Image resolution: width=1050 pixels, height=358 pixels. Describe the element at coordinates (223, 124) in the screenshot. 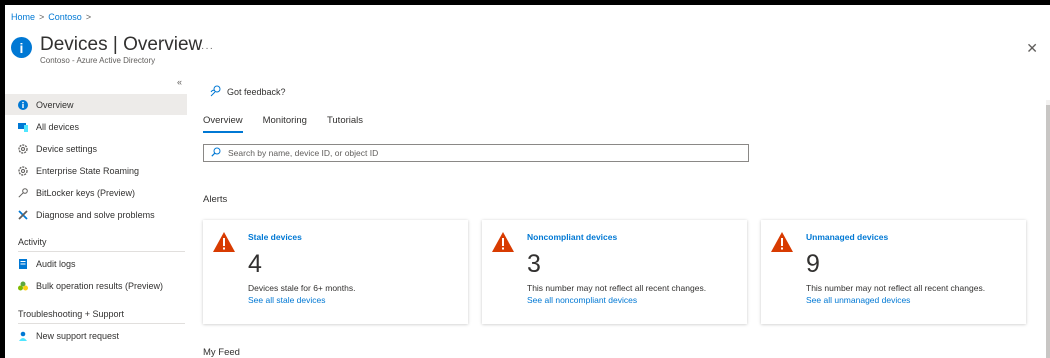

I see `tab-overview: Overview` at that location.